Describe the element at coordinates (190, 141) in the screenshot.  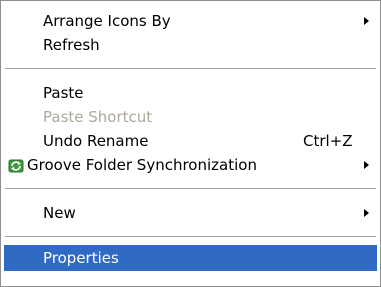
I see `menu-item-undo-rename: Undo Rename Ctrl+Z` at that location.